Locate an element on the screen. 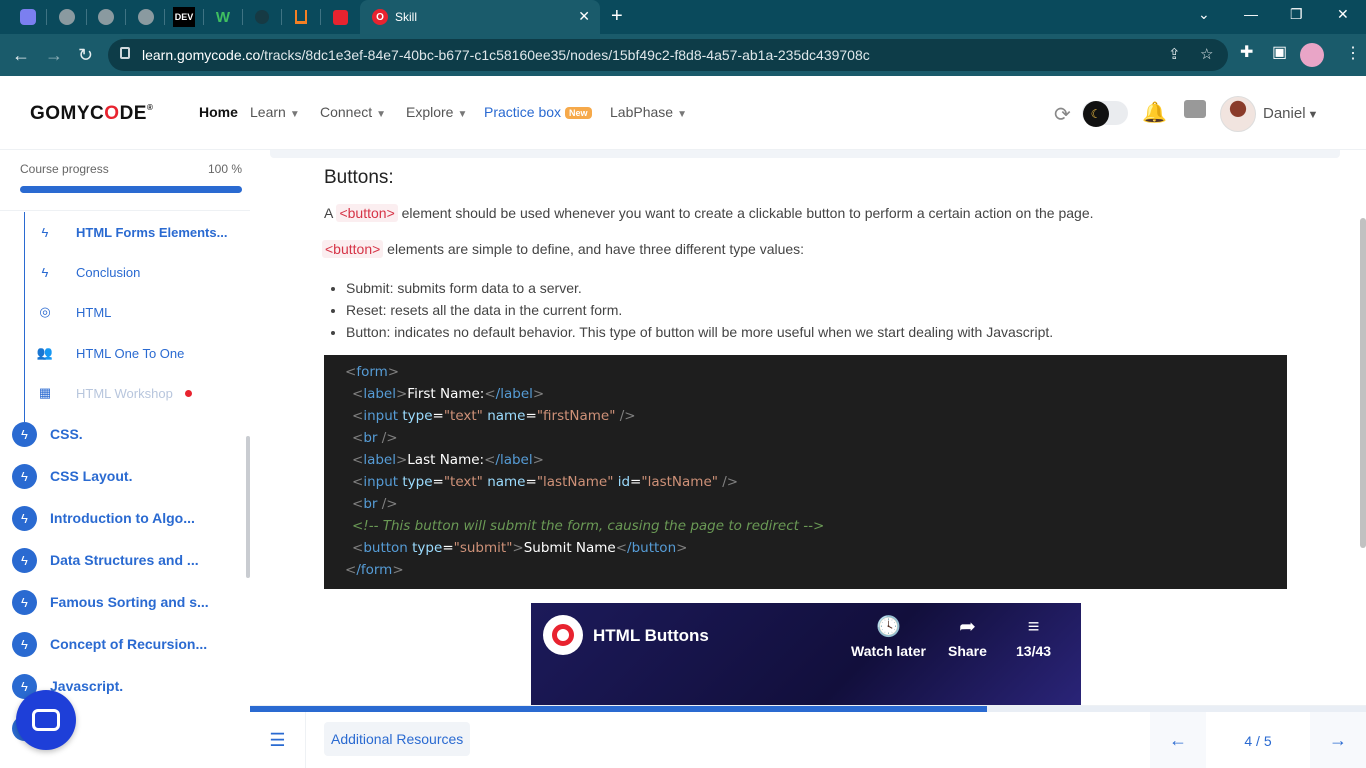  user-menu: Daniel ▼ is located at coordinates (1290, 113).